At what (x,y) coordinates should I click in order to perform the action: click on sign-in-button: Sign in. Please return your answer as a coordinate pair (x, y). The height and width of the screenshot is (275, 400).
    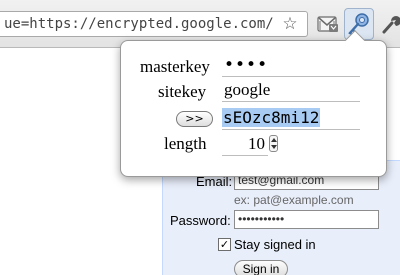
    Looking at the image, I should click on (261, 267).